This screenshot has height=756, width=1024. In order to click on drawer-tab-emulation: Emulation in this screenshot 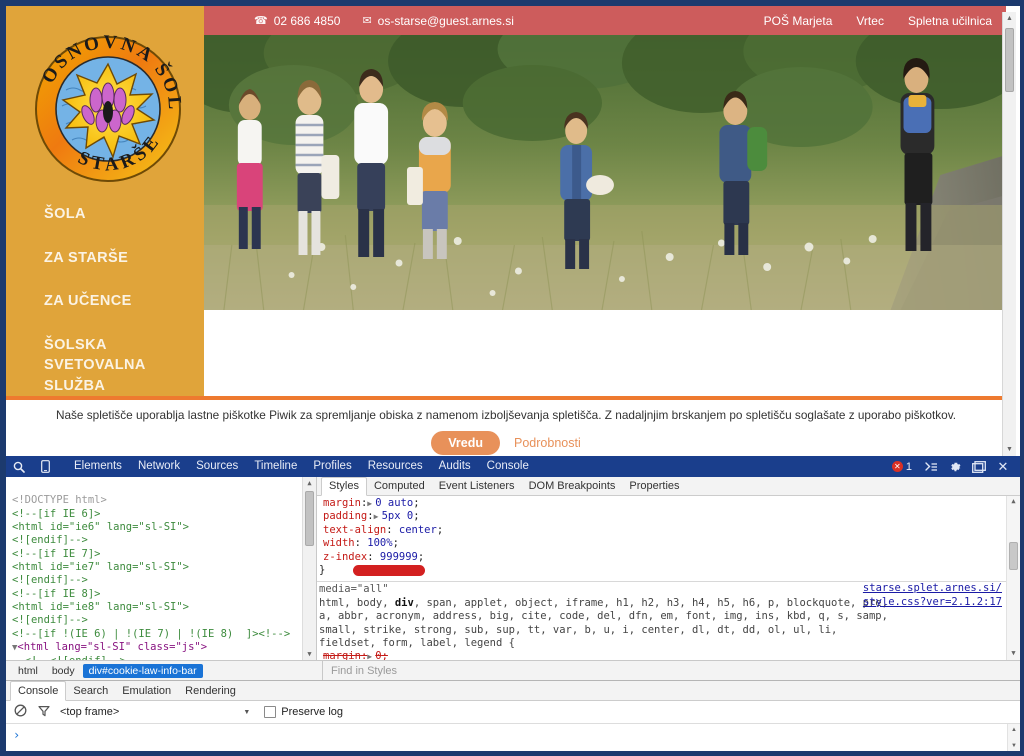, I will do `click(146, 691)`.